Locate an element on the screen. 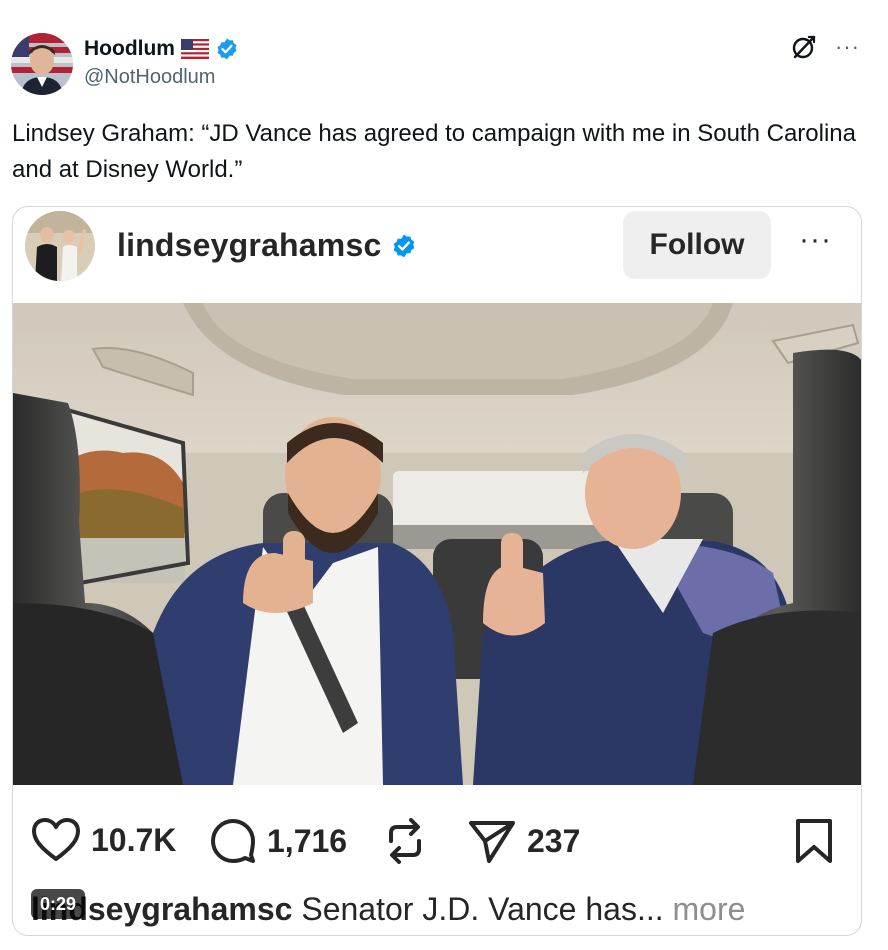  author-name-row: Hoodlum is located at coordinates (161, 49).